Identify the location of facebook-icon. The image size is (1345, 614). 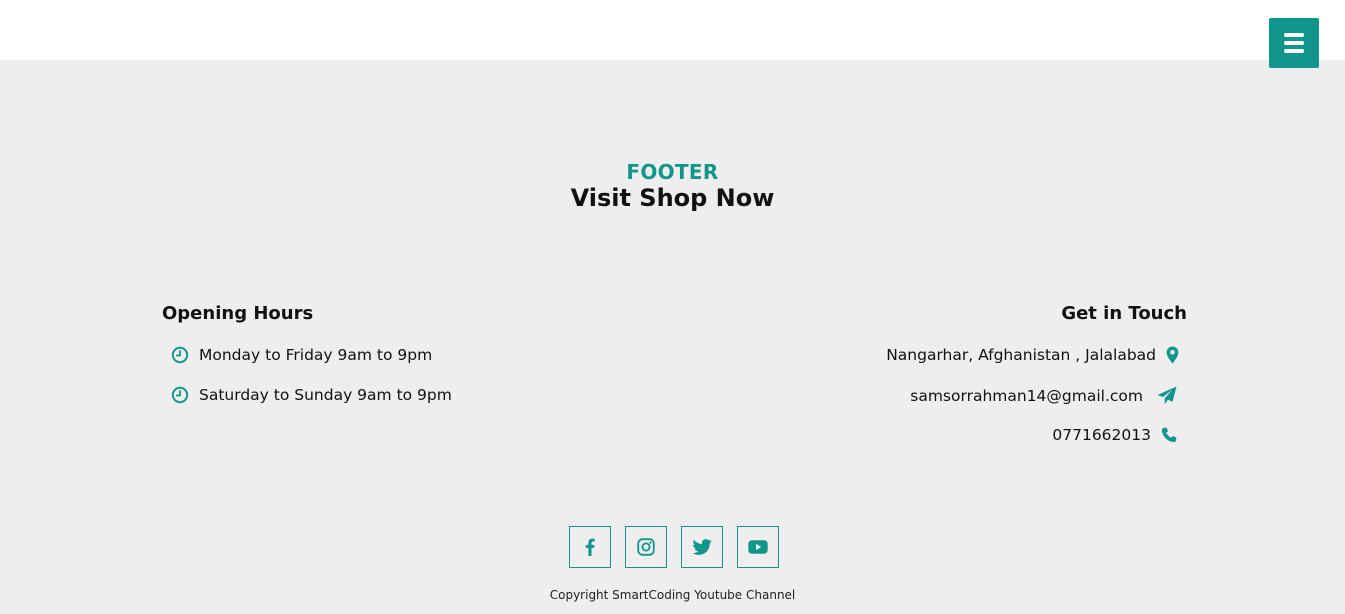
(590, 547).